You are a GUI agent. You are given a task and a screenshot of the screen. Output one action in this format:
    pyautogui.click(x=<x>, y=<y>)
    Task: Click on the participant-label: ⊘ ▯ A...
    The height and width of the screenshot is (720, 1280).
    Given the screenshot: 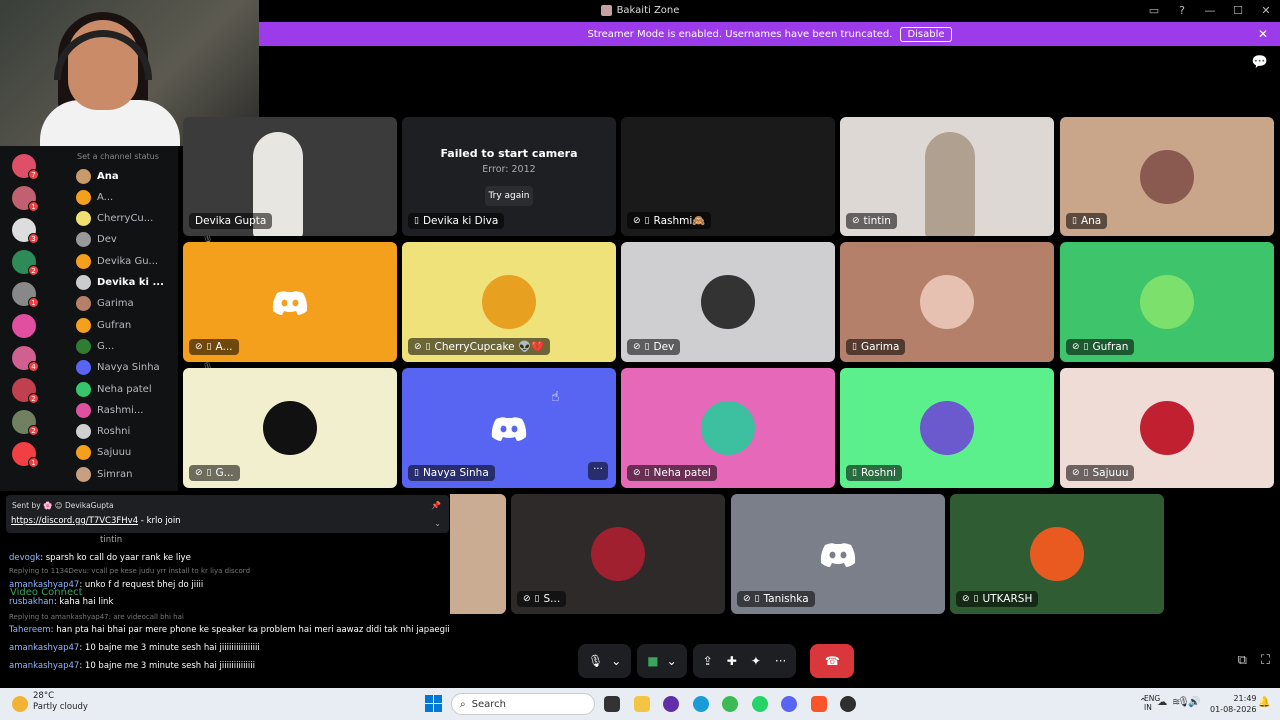 What is the action you would take?
    pyautogui.click(x=214, y=347)
    